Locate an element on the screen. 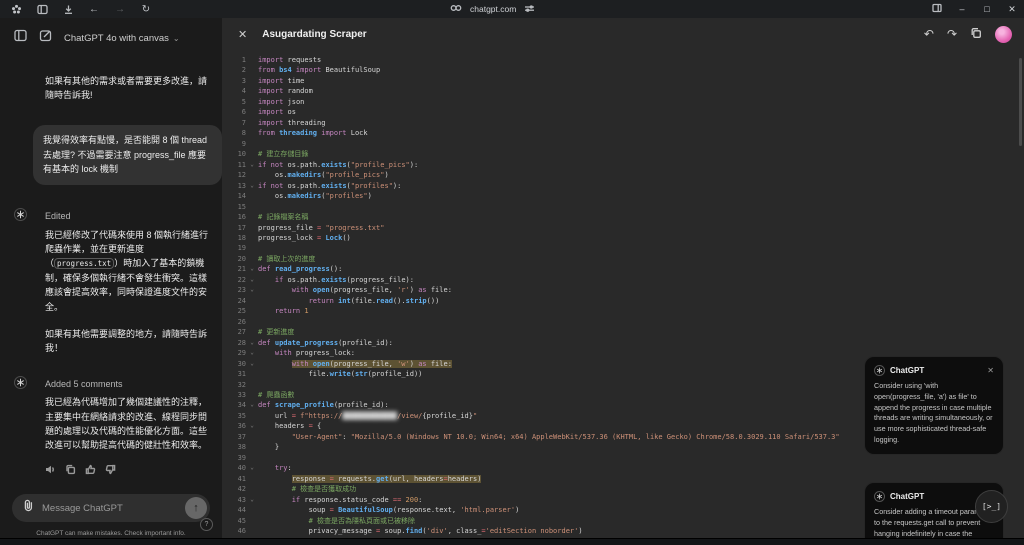 The image size is (1024, 545). close-window-button: ✕ is located at coordinates (1012, 9).